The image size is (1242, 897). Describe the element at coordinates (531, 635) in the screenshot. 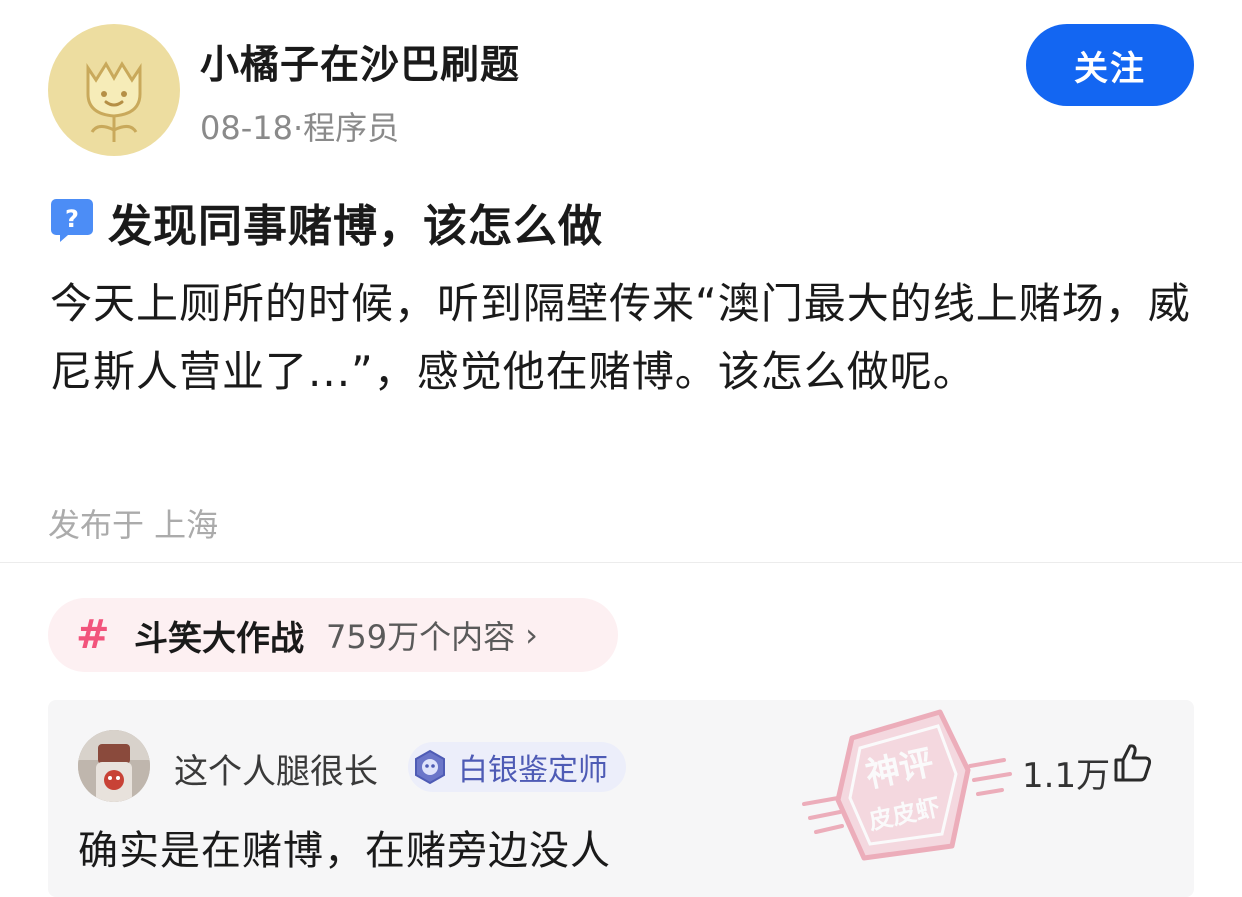

I see `chevron-right-icon: ›` at that location.